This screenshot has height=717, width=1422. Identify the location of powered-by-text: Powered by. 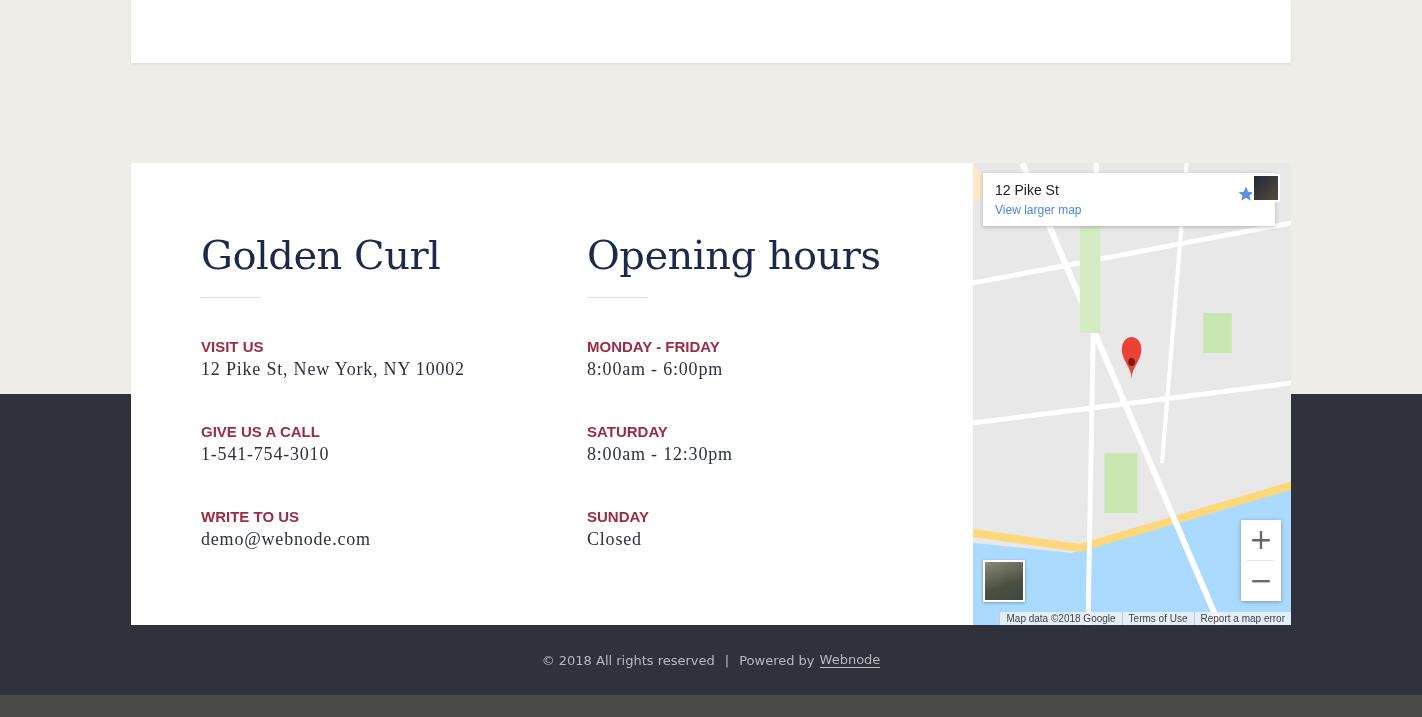
(777, 660).